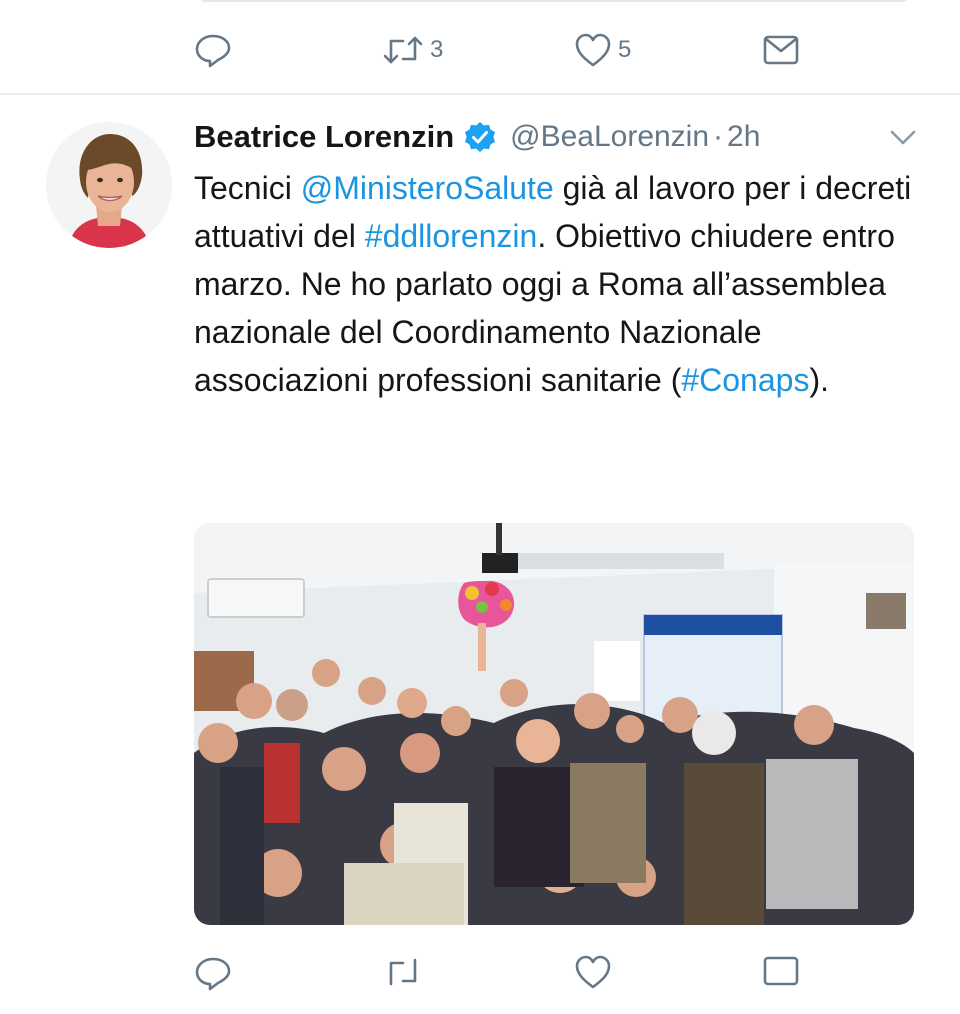 The width and height of the screenshot is (960, 1014). I want to click on tweet-action-bar, so click(480, 978).